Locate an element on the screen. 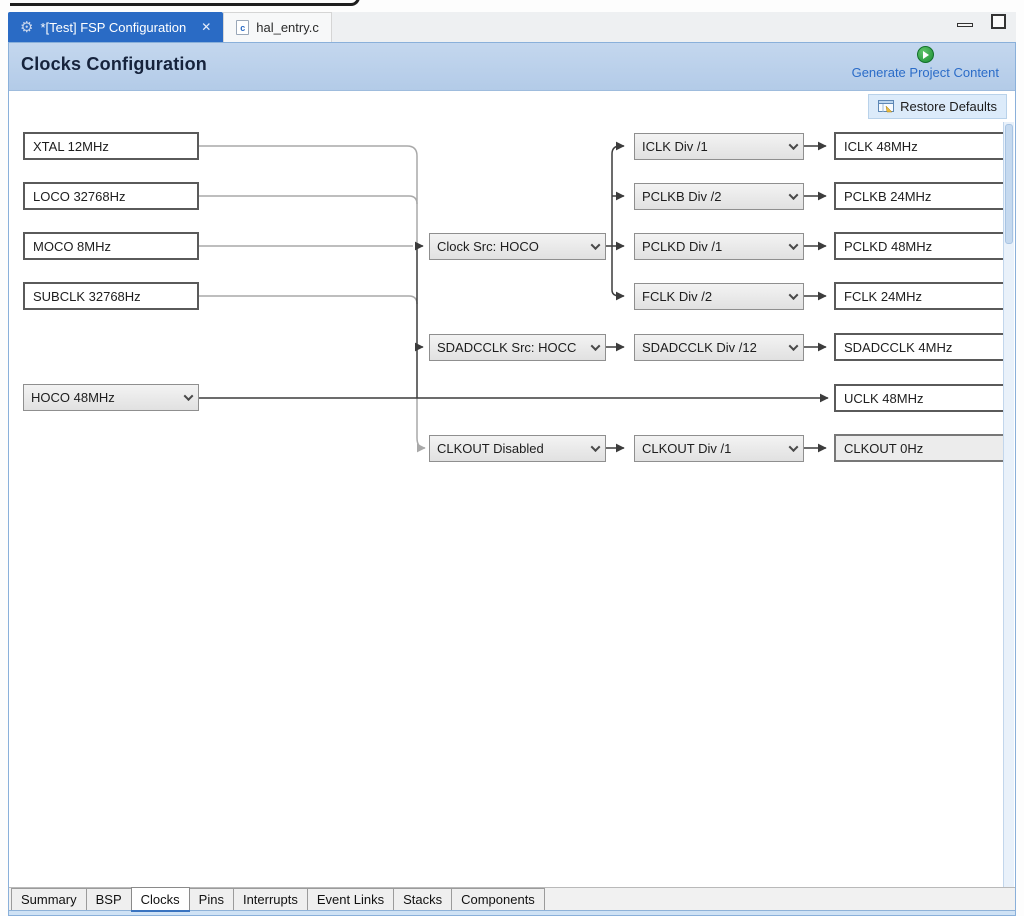 The height and width of the screenshot is (916, 1024). clock-source-label: SUBCLK 32768Hz is located at coordinates (87, 296).